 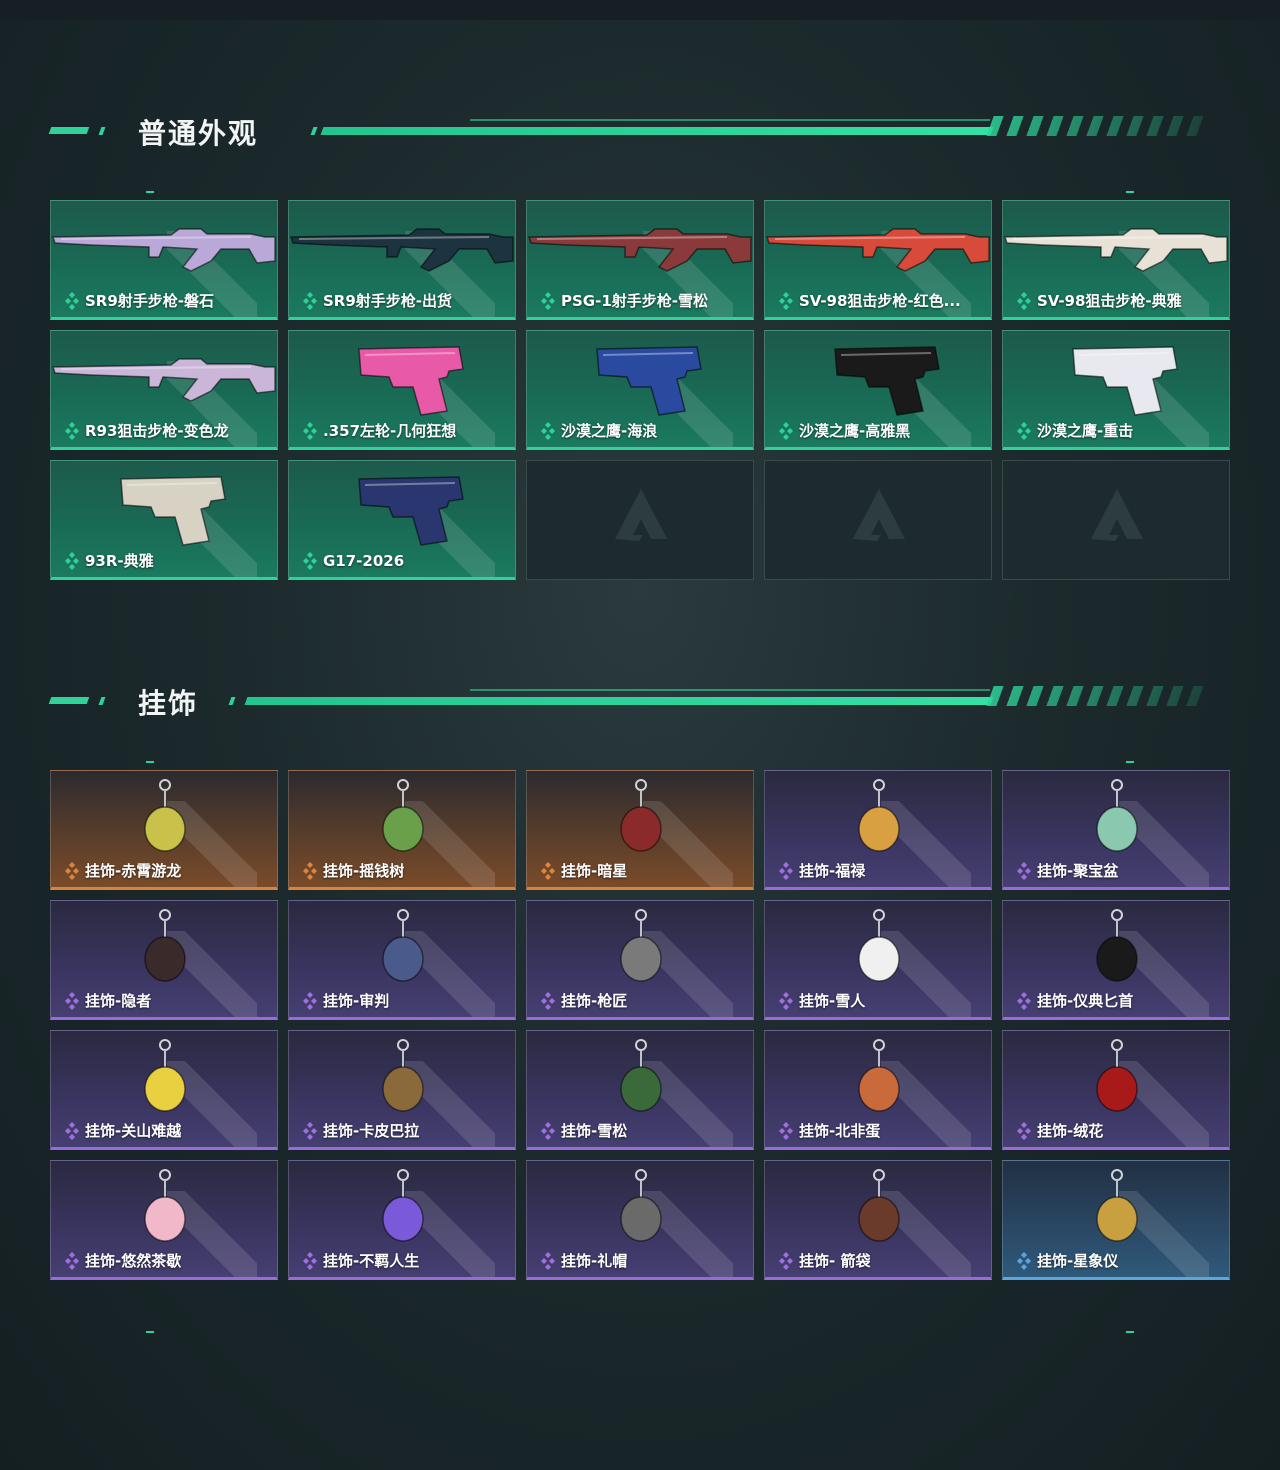 What do you see at coordinates (1130, 1332) in the screenshot?
I see `corner-marker` at bounding box center [1130, 1332].